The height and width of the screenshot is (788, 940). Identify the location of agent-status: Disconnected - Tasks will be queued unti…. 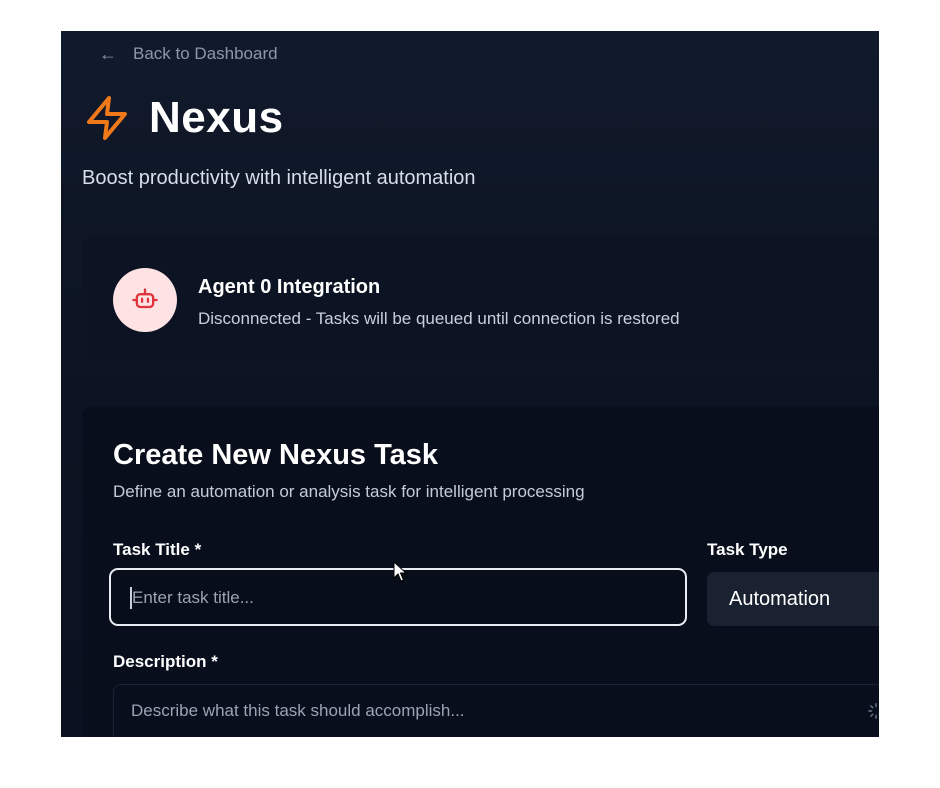
(439, 318).